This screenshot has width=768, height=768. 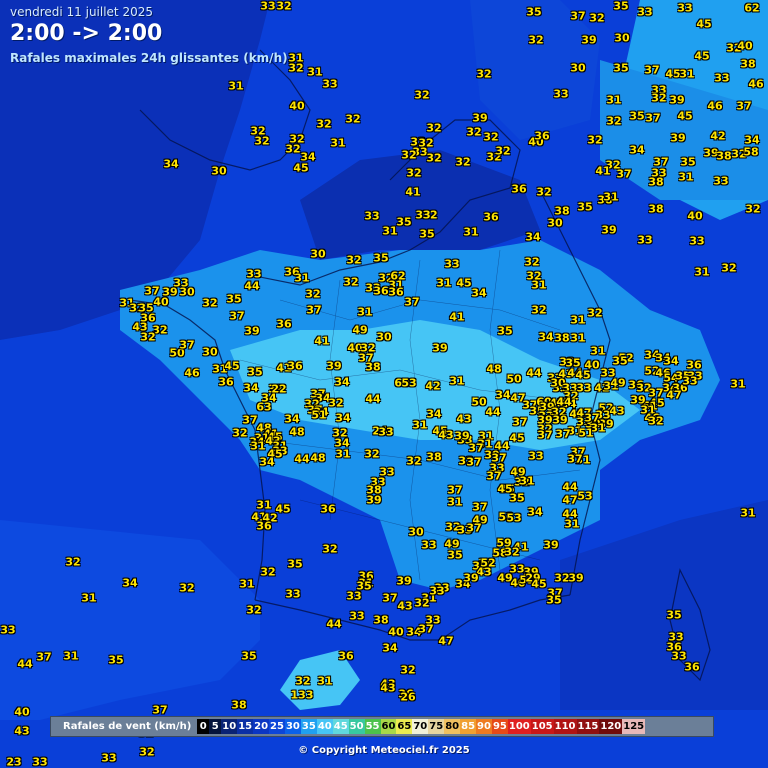 I want to click on map-parameter: Rafales maximales 24h glissantes (km/h), so click(x=149, y=58).